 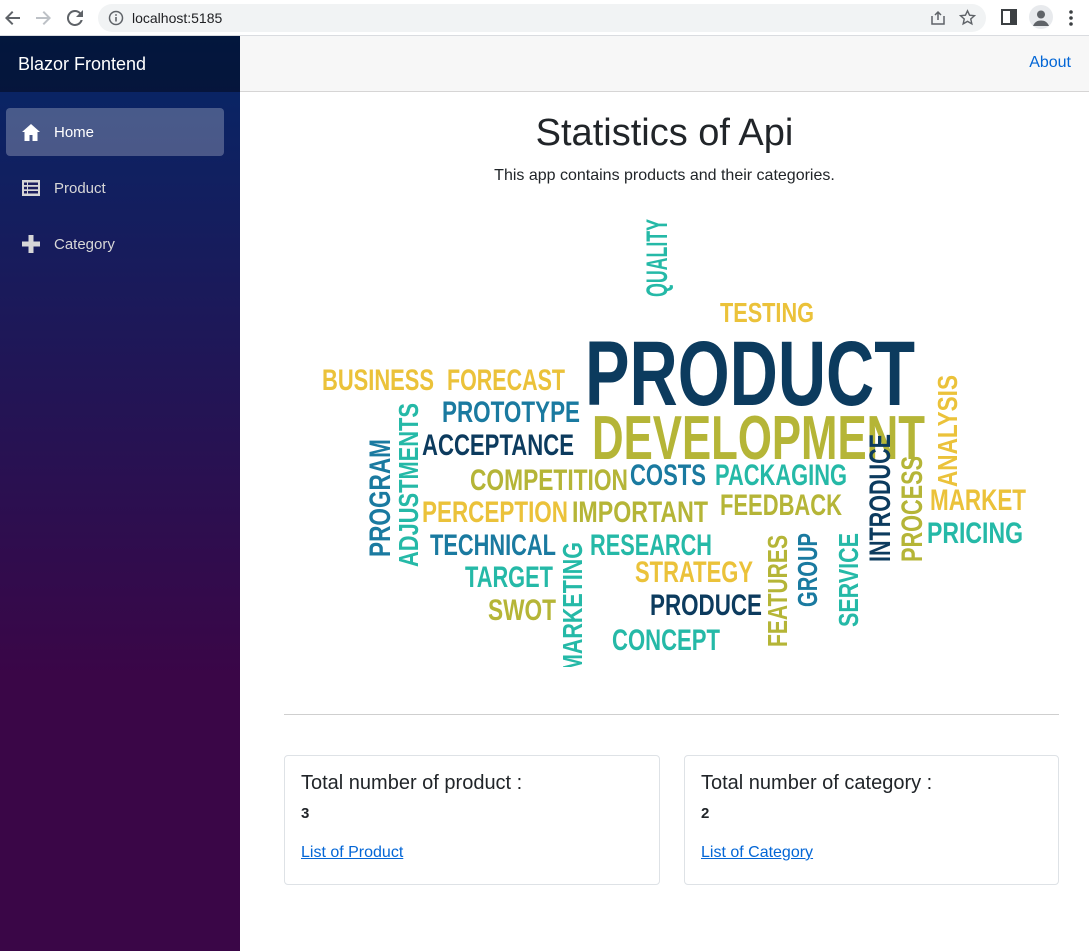 I want to click on word-strategy: STRATEGY, so click(x=694, y=572).